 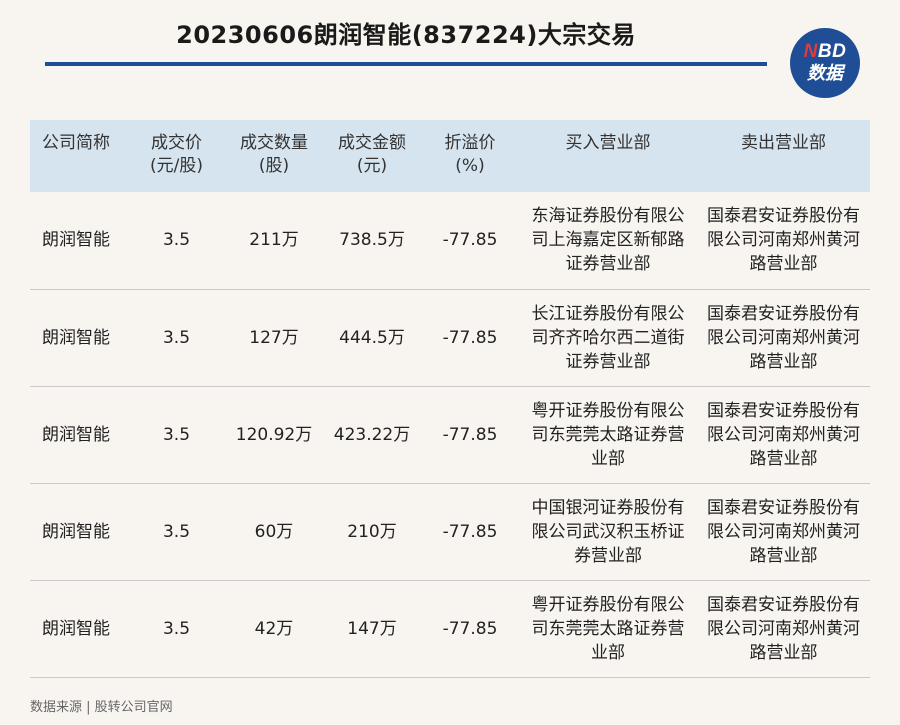 I want to click on cell-volume: 60万, so click(x=274, y=531).